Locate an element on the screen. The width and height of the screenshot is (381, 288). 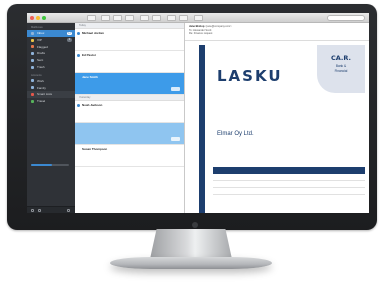
monitor-stand-neck is located at coordinates (191, 244).